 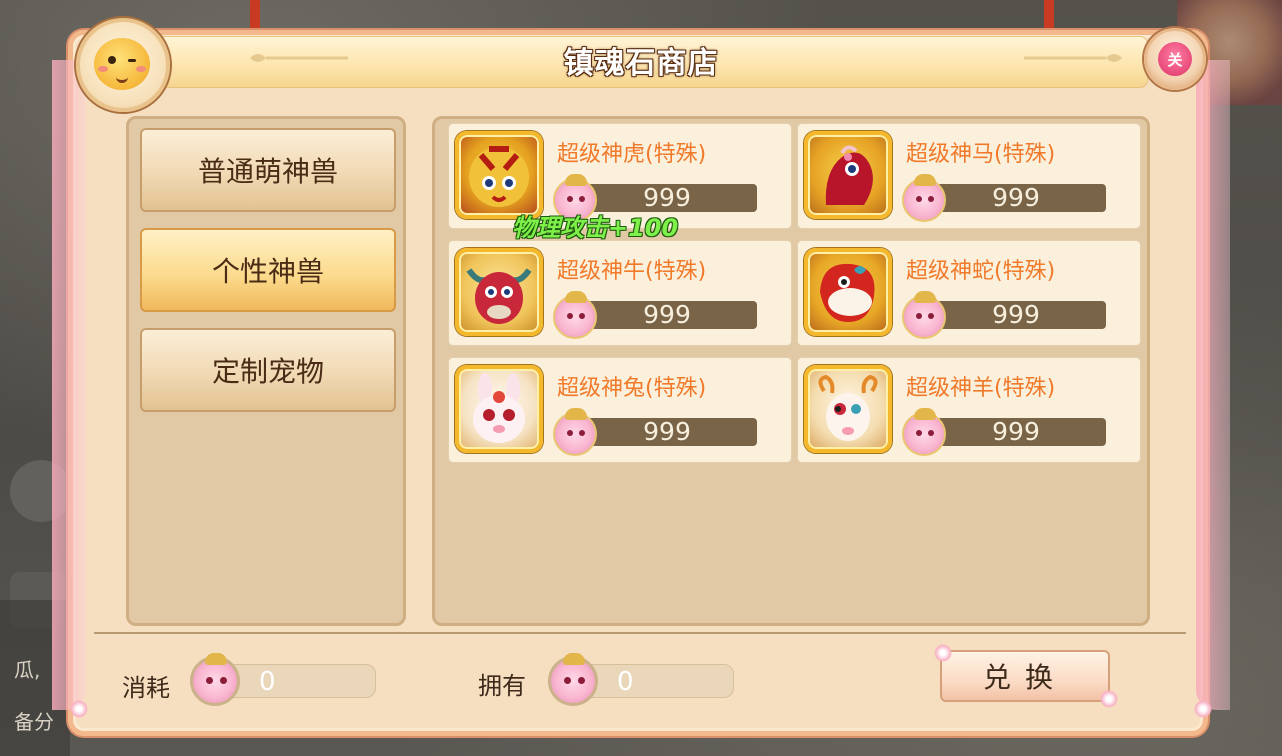 What do you see at coordinates (620, 410) in the screenshot?
I see `shop-item: 超级神兔(特殊) 999` at bounding box center [620, 410].